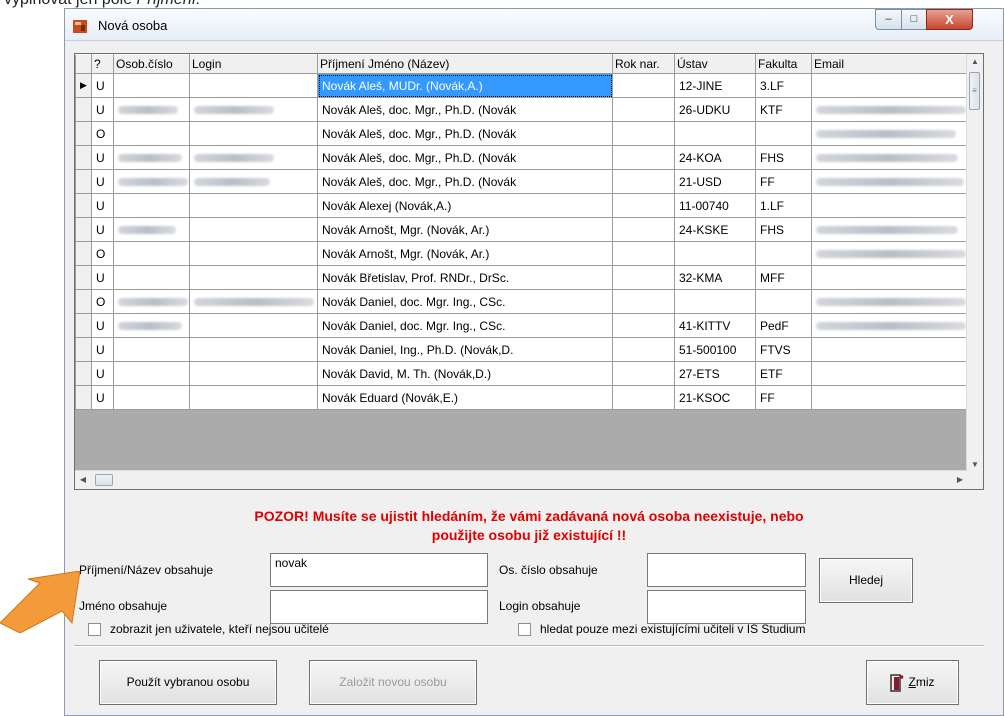 This screenshot has height=716, width=1005. What do you see at coordinates (715, 109) in the screenshot?
I see `department-cell: 26-UDKU` at bounding box center [715, 109].